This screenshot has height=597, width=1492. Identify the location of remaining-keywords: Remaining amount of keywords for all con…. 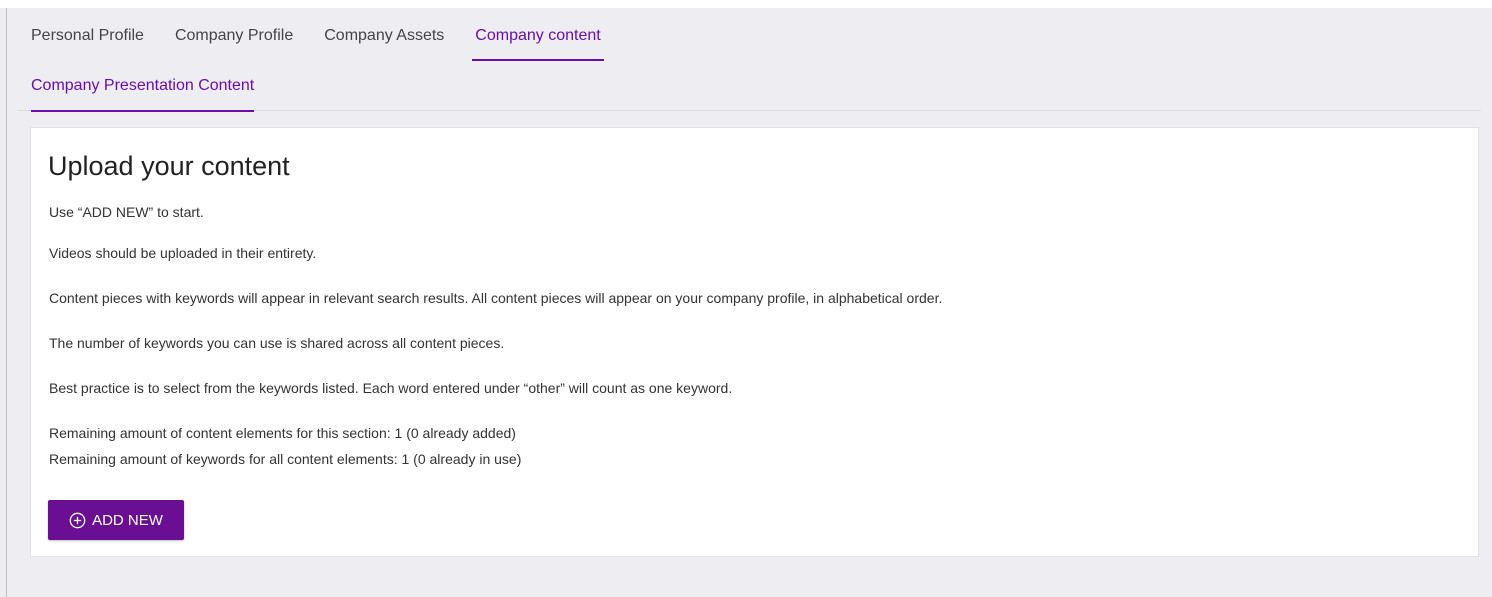
(285, 459).